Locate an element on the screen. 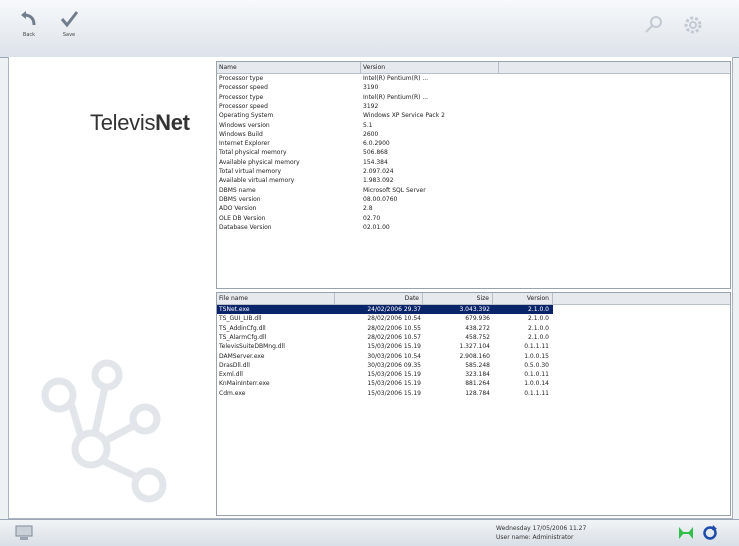 This screenshot has height=546, width=739. system-info-value: 3192 is located at coordinates (371, 106).